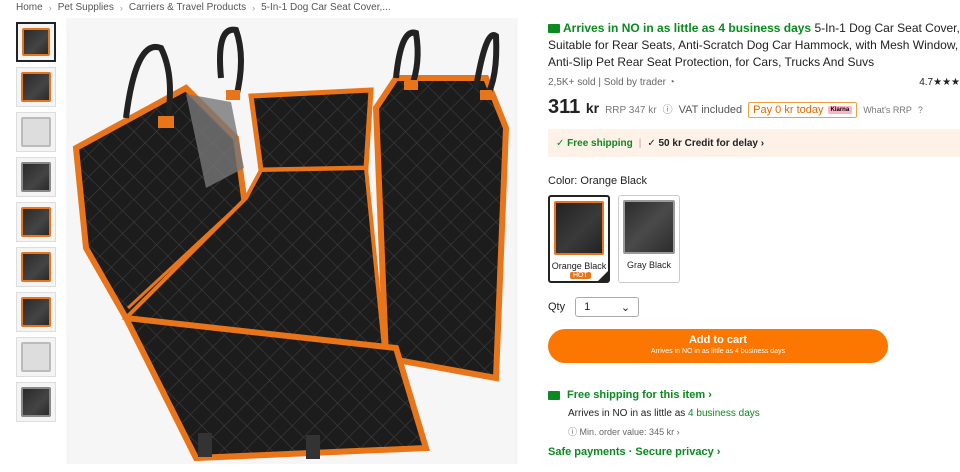  What do you see at coordinates (706, 143) in the screenshot?
I see `credit-promo: ✓ 50 kr Credit for delay ›` at bounding box center [706, 143].